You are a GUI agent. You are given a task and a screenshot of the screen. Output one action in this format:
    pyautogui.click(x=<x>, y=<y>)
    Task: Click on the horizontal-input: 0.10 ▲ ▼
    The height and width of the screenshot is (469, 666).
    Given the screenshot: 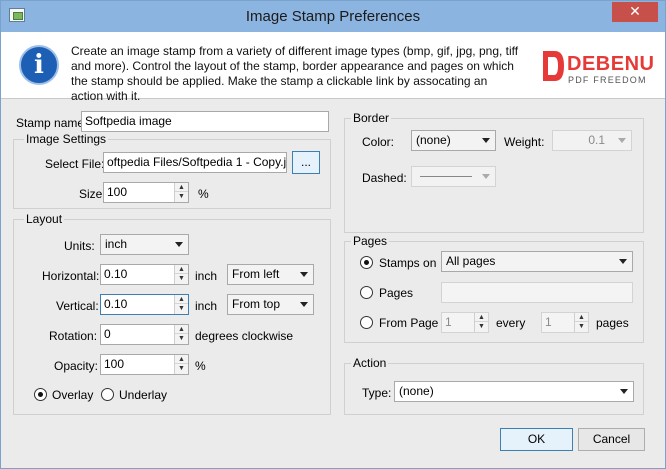 What is the action you would take?
    pyautogui.click(x=144, y=274)
    